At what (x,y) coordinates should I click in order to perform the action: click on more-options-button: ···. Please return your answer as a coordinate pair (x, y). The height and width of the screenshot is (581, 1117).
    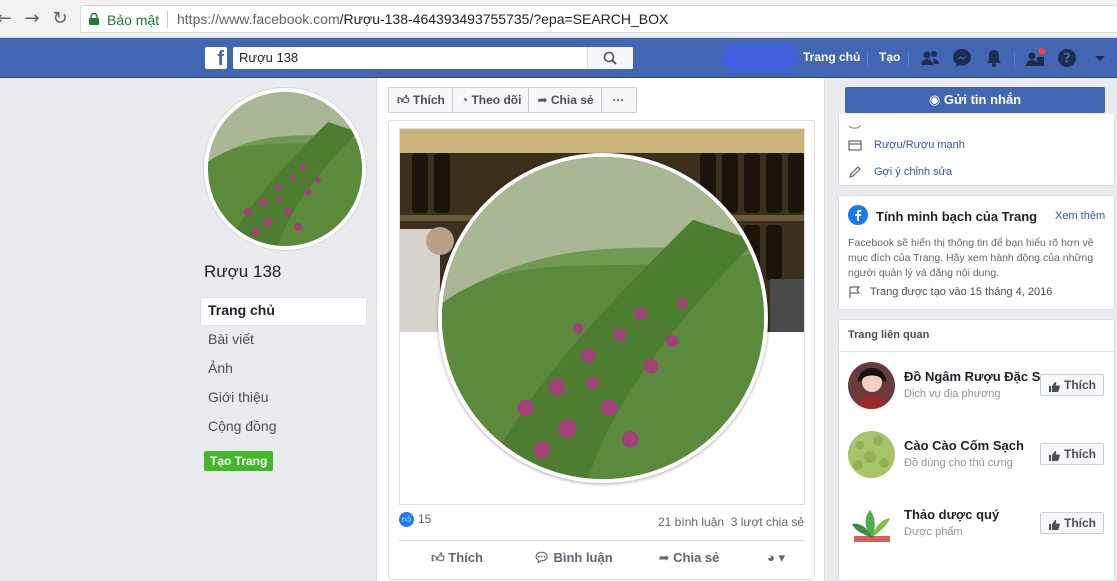
    Looking at the image, I should click on (619, 100).